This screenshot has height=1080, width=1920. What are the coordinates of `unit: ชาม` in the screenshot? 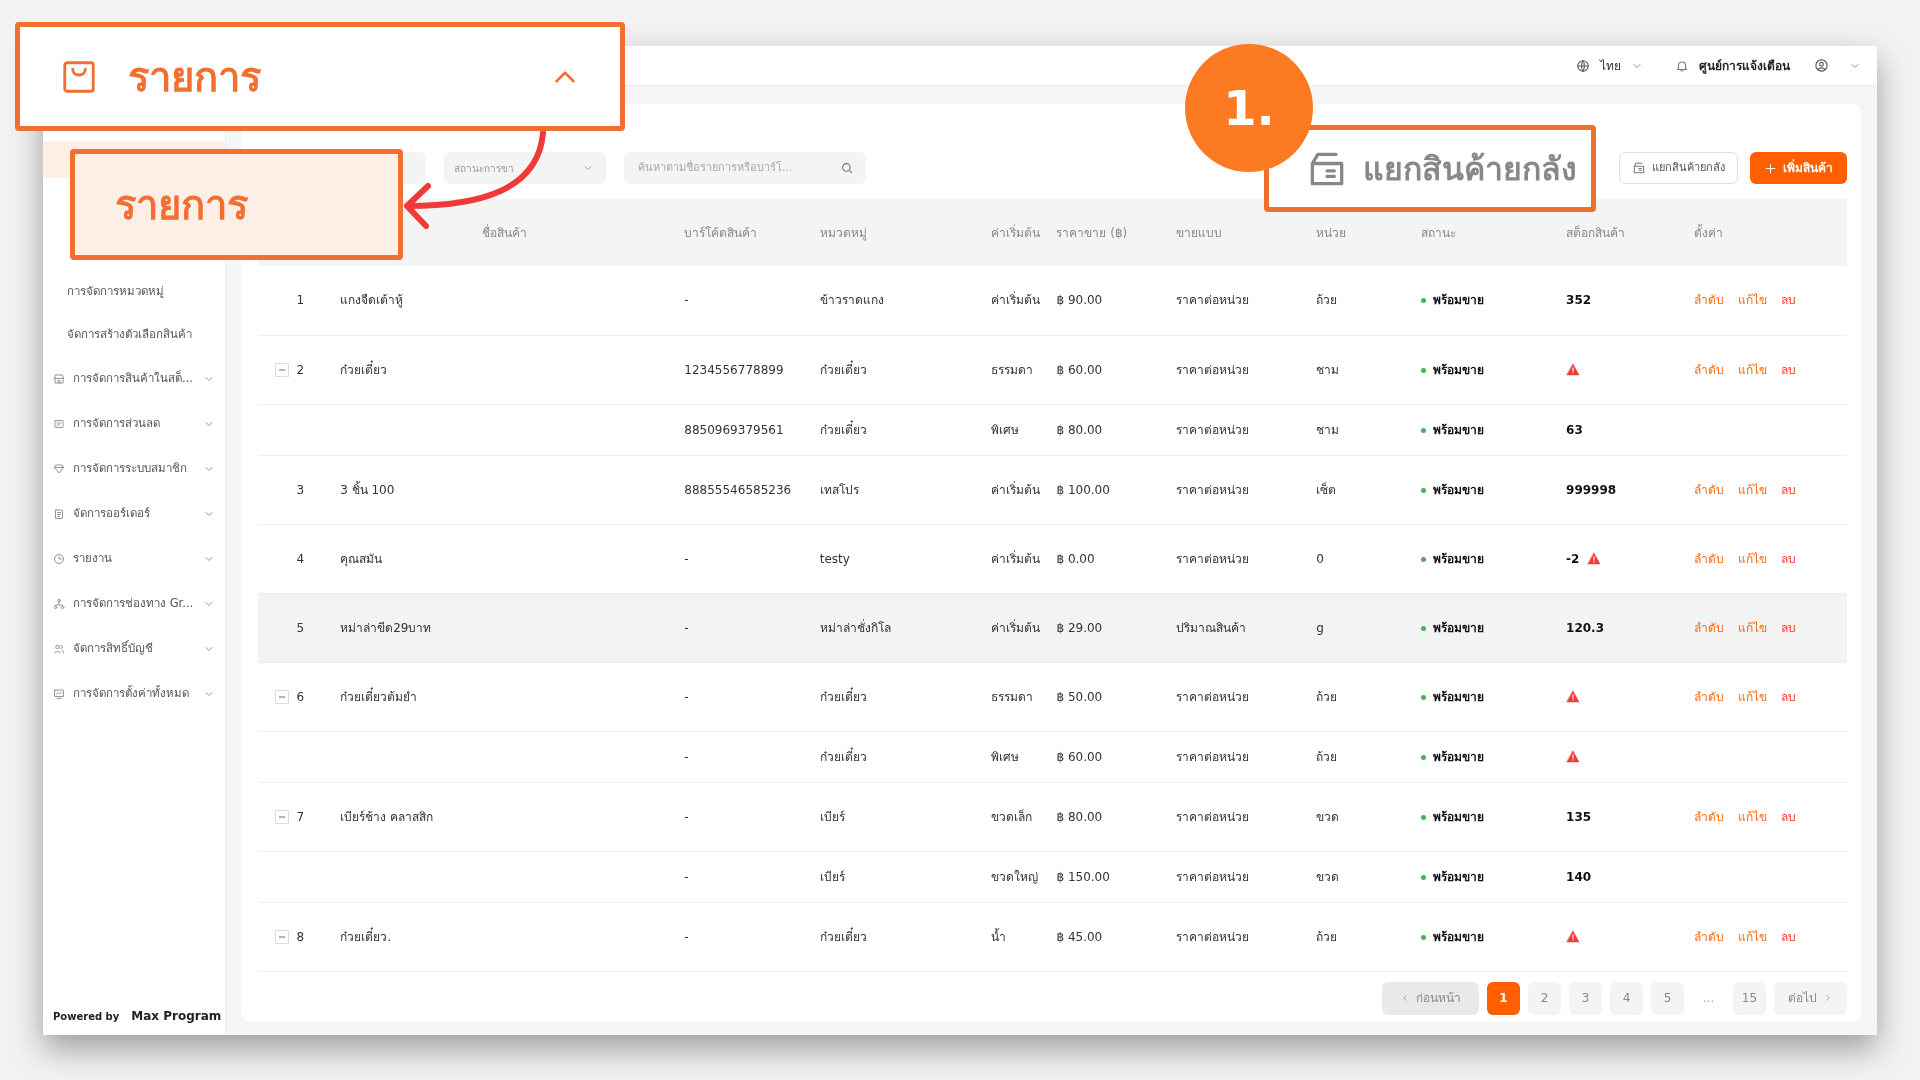 It's located at (1328, 369).